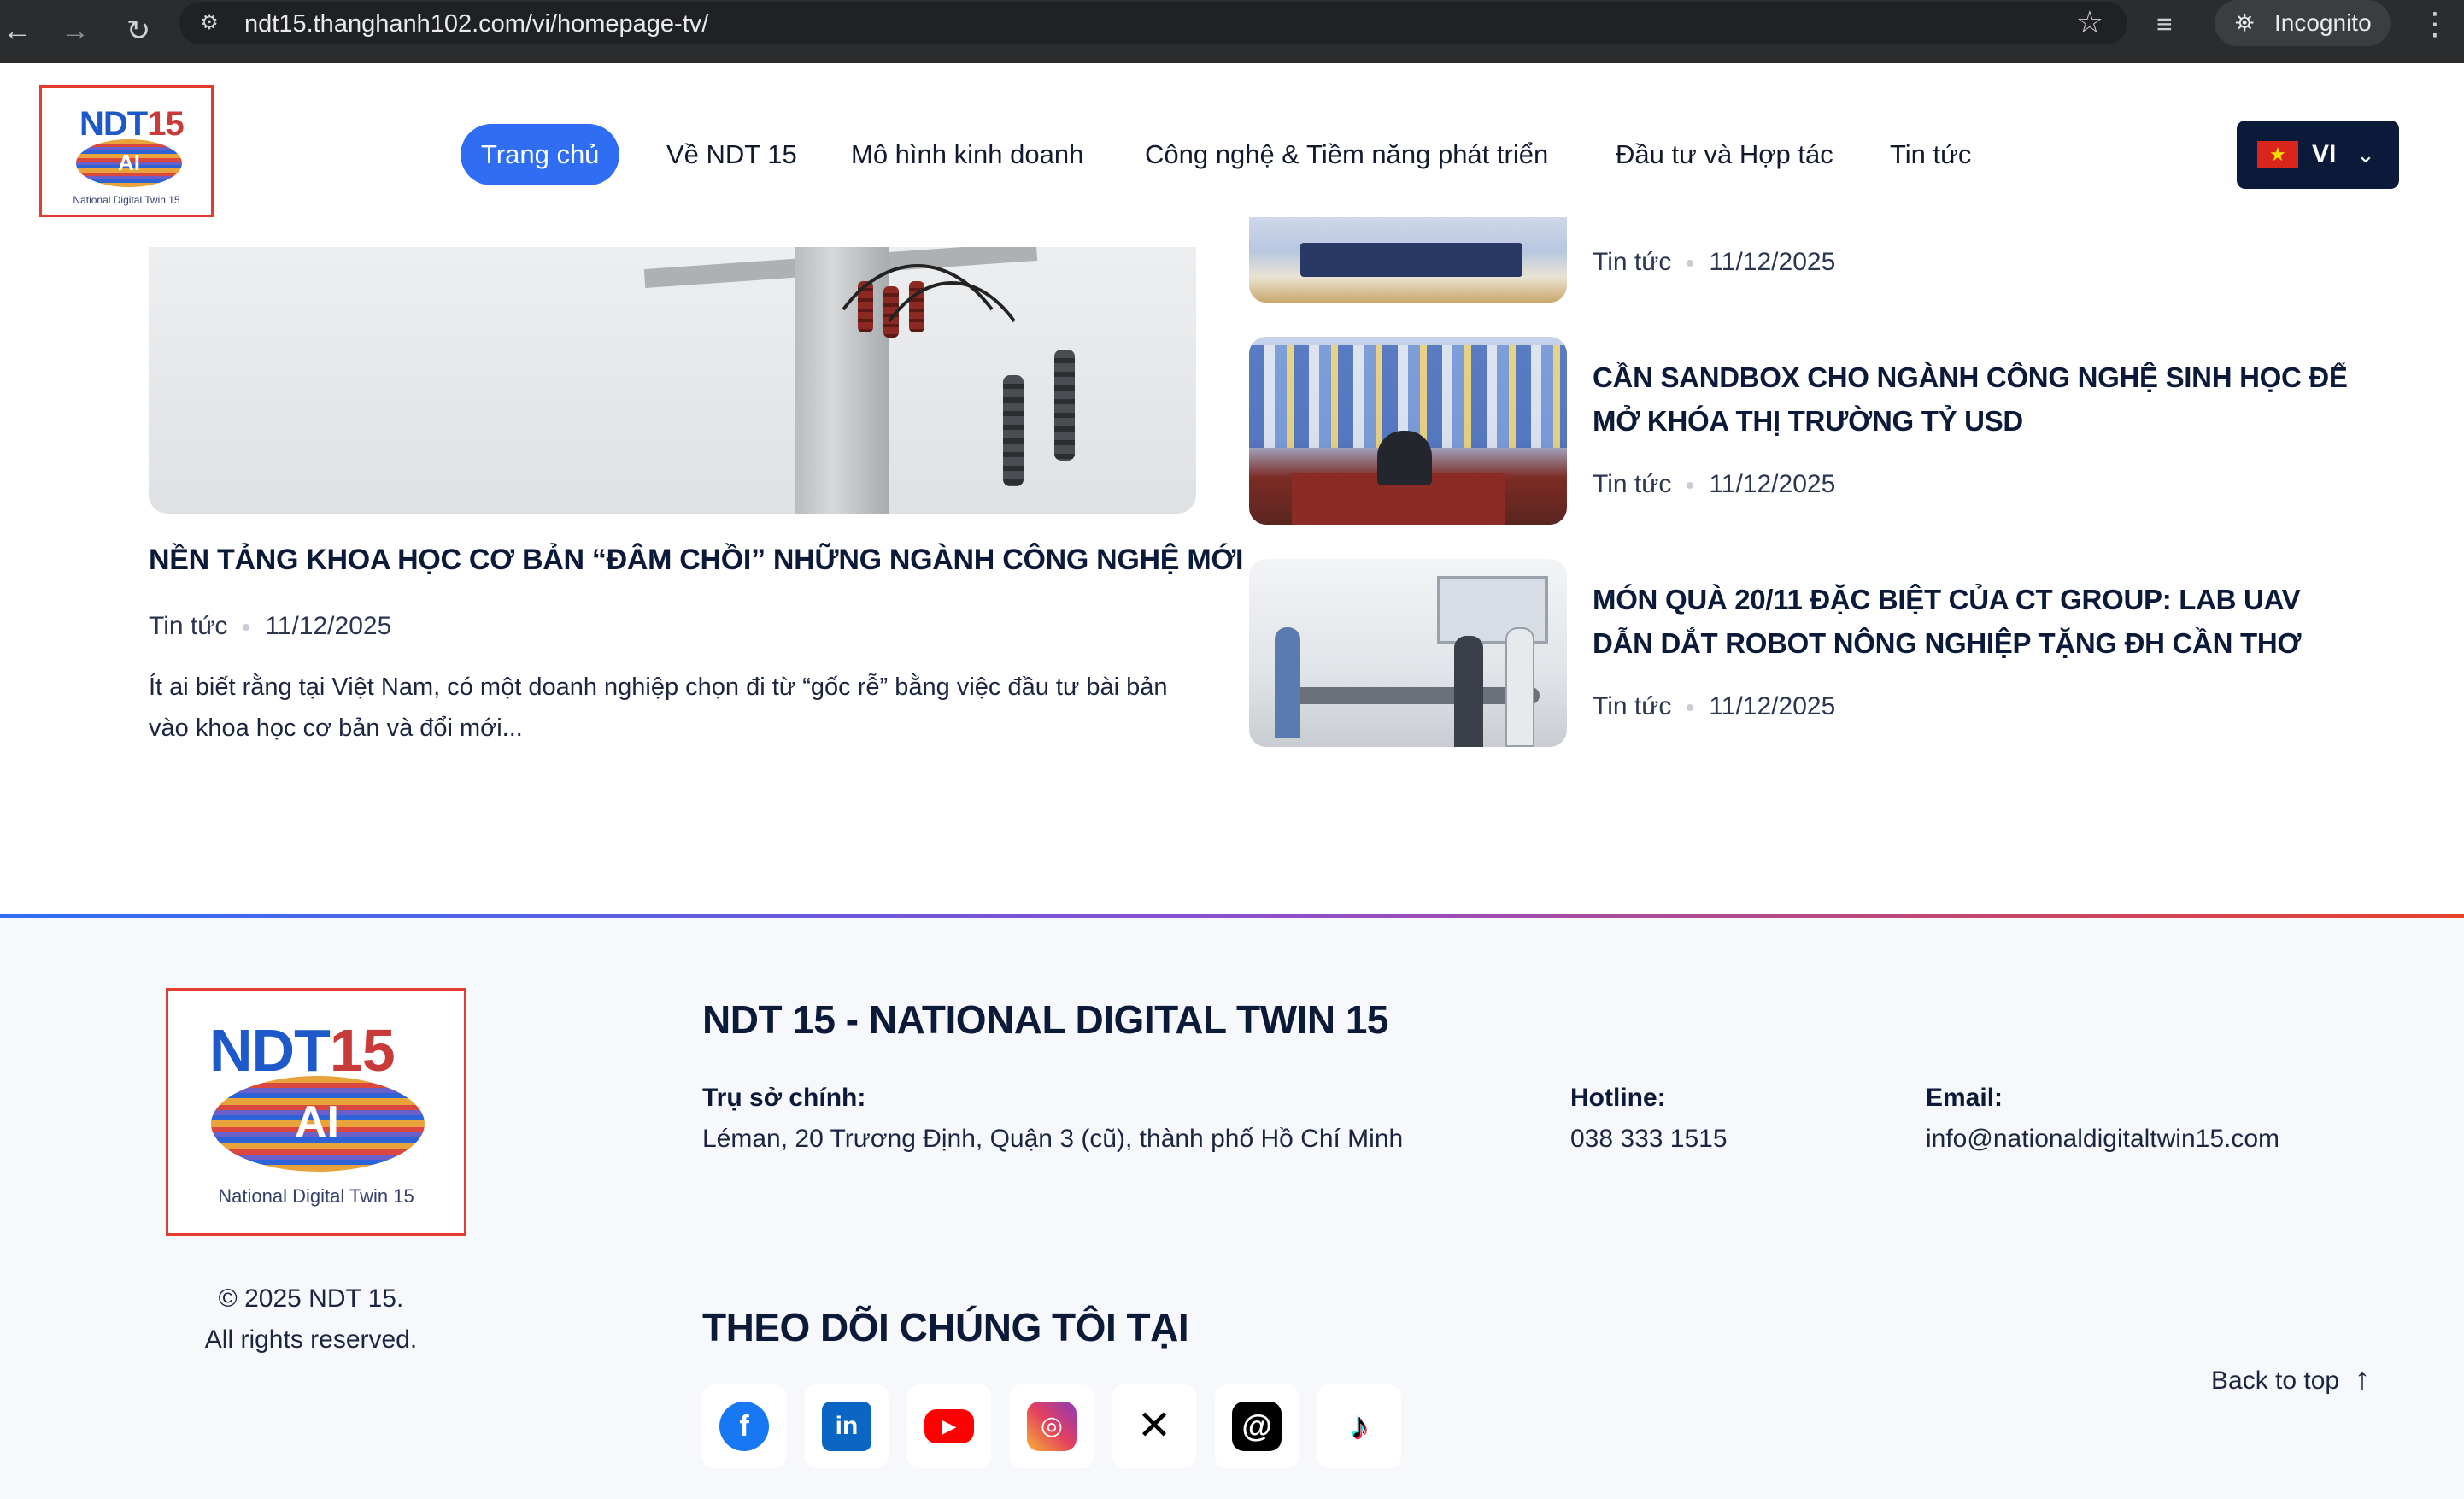 The height and width of the screenshot is (1499, 2464). I want to click on footer-company-title: NDT 15 - NATIONAL DIGITAL TWIN 15, so click(1045, 1019).